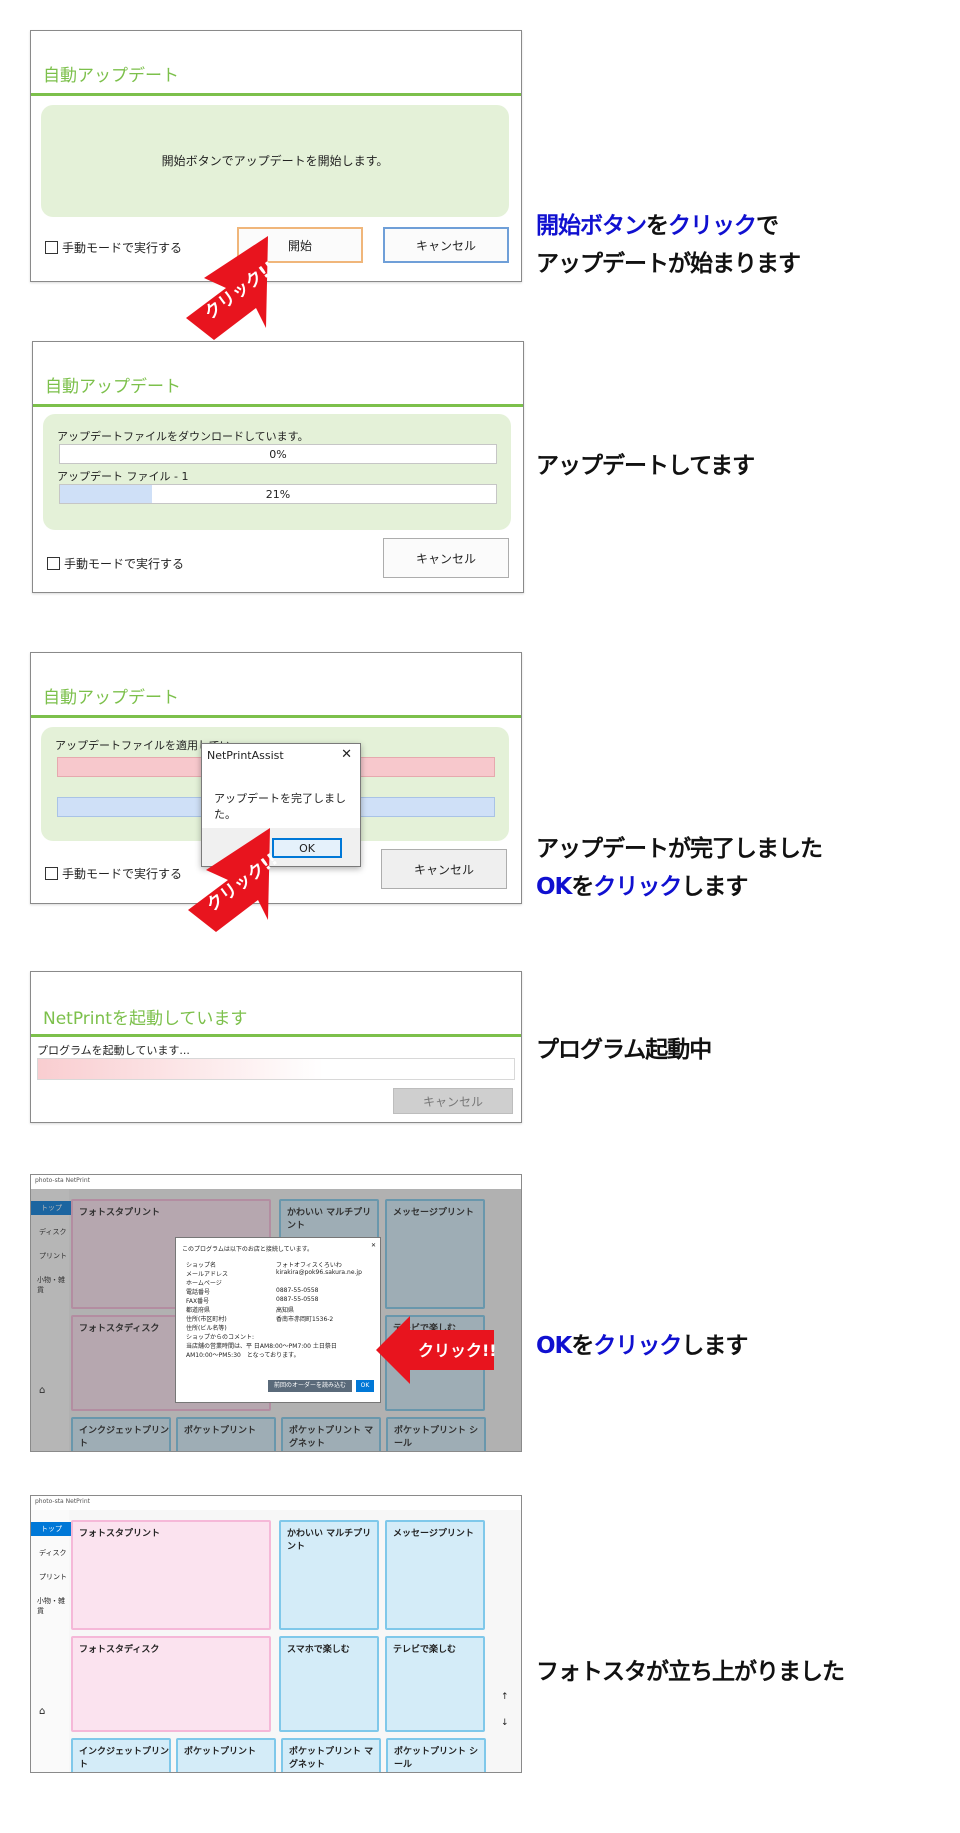 The width and height of the screenshot is (960, 1833). What do you see at coordinates (42, 1711) in the screenshot?
I see `home-icon: ⌂` at bounding box center [42, 1711].